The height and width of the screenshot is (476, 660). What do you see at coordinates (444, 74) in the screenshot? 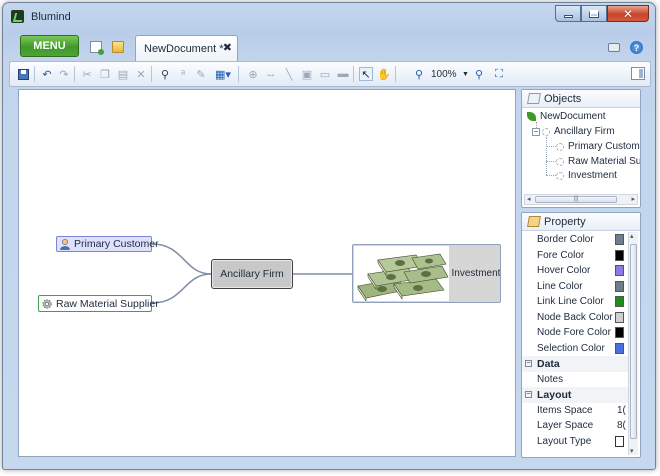
I see `zoom-level: 100%` at bounding box center [444, 74].